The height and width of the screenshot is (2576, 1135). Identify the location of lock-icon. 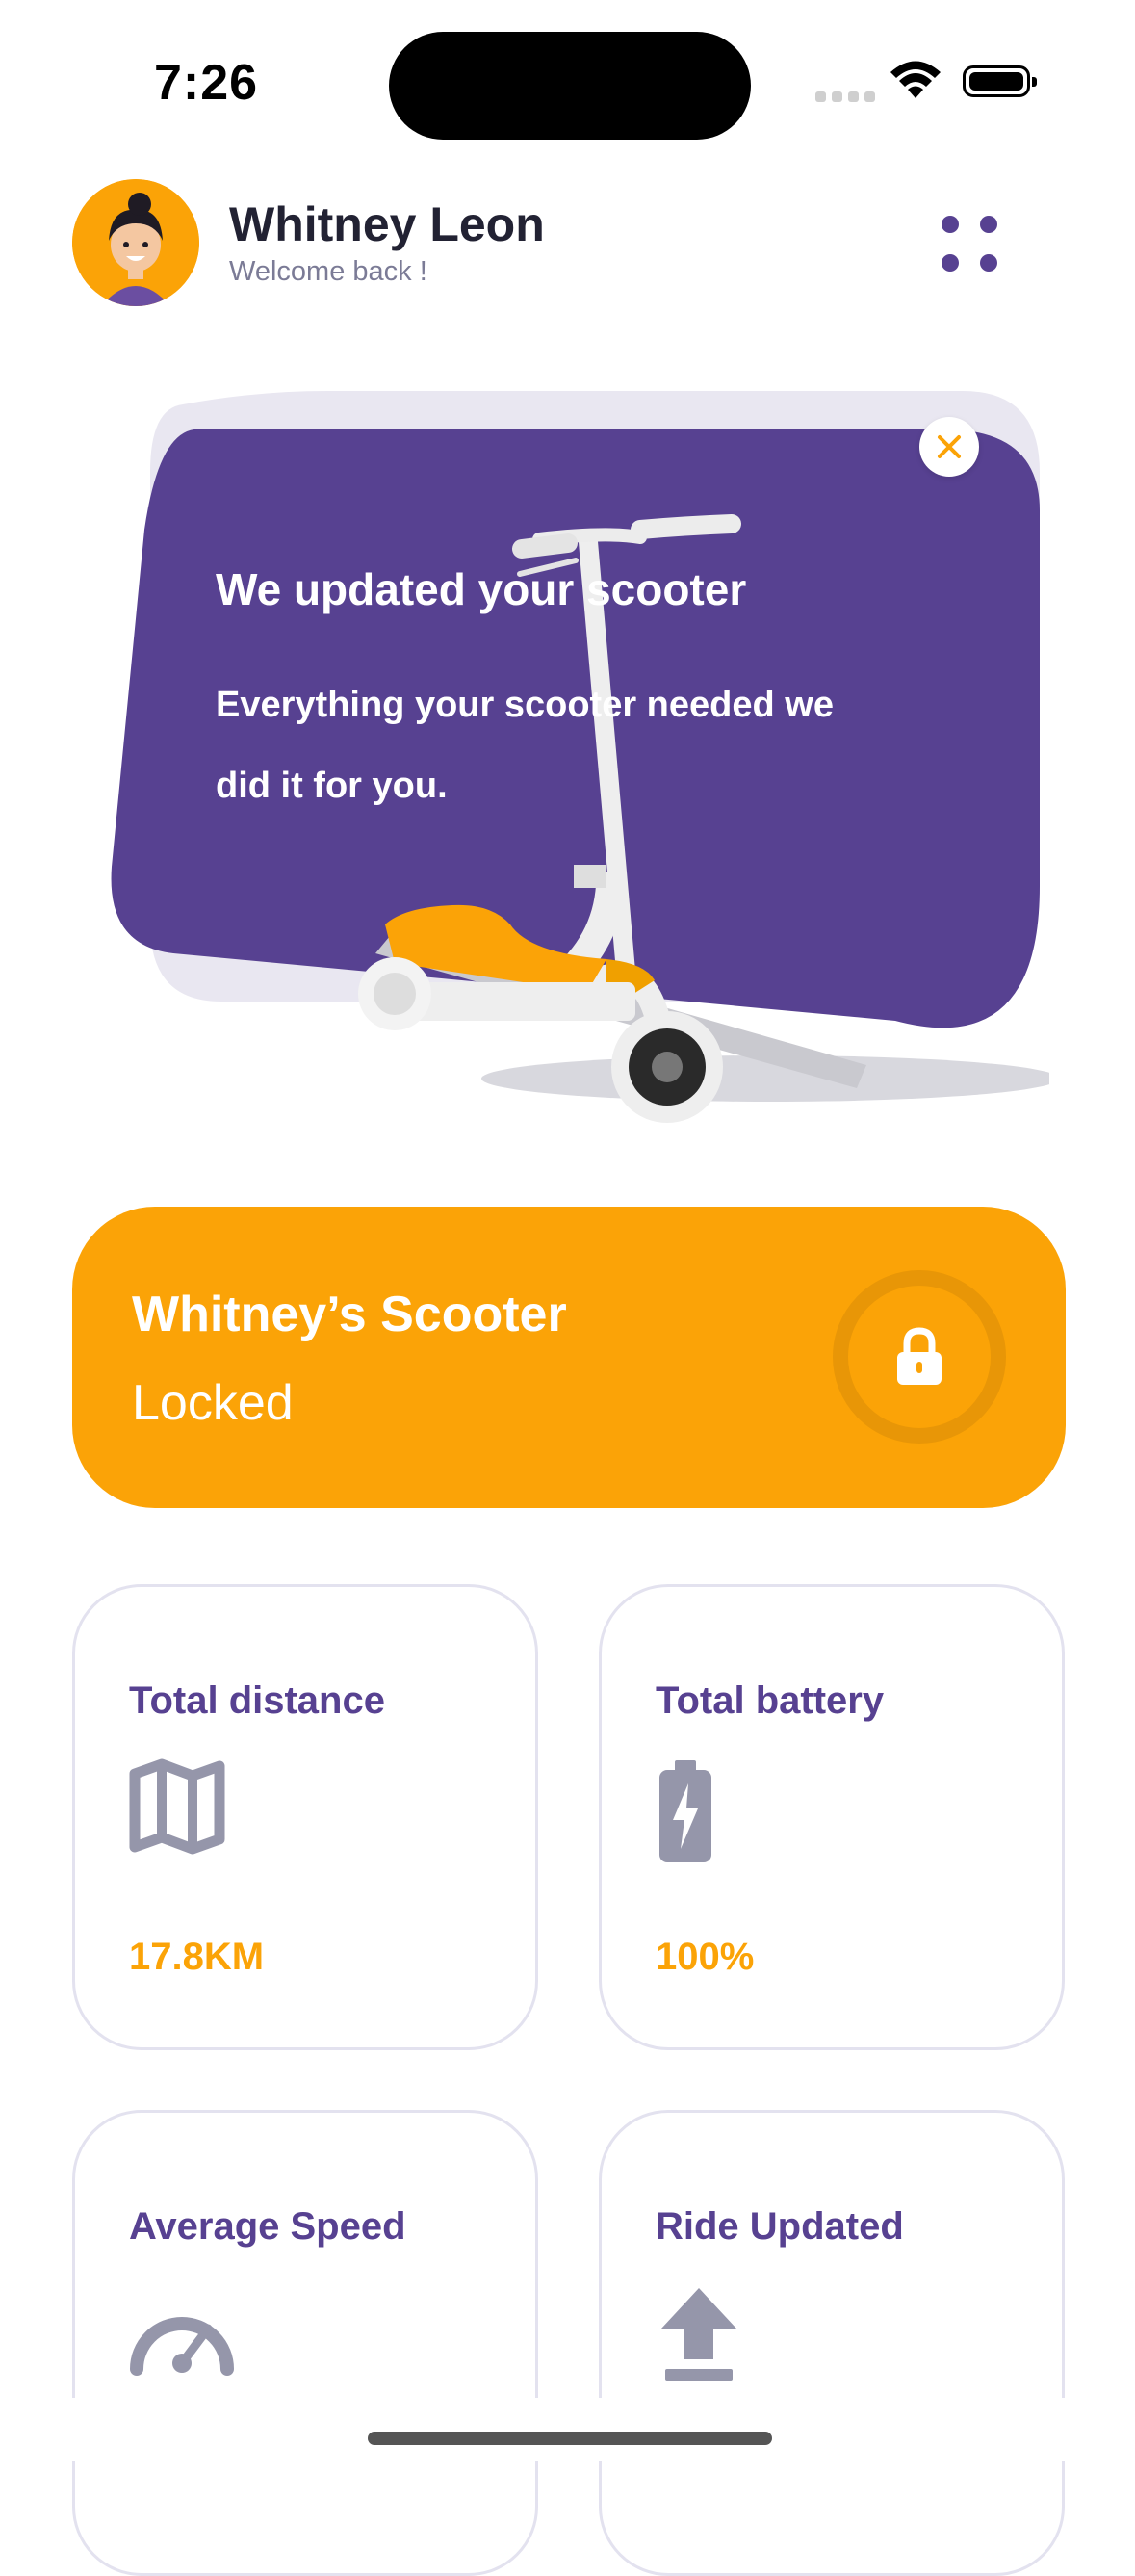
(919, 1356).